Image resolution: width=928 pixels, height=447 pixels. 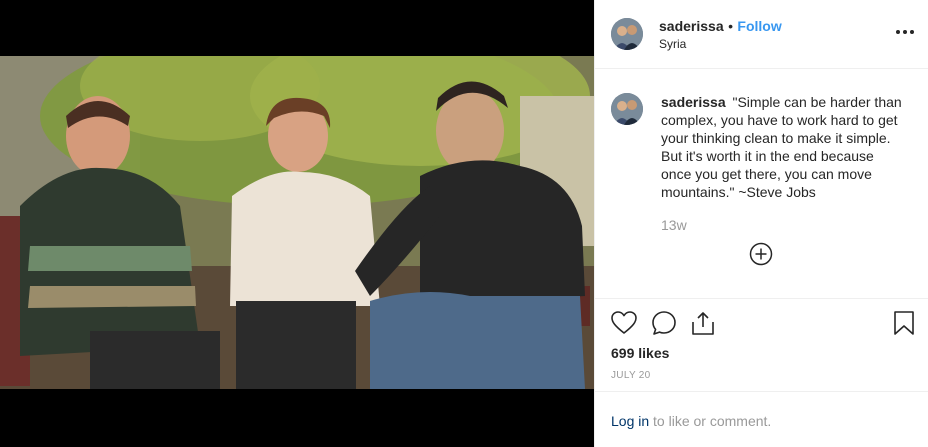 What do you see at coordinates (761, 254) in the screenshot?
I see `plus-circle-icon` at bounding box center [761, 254].